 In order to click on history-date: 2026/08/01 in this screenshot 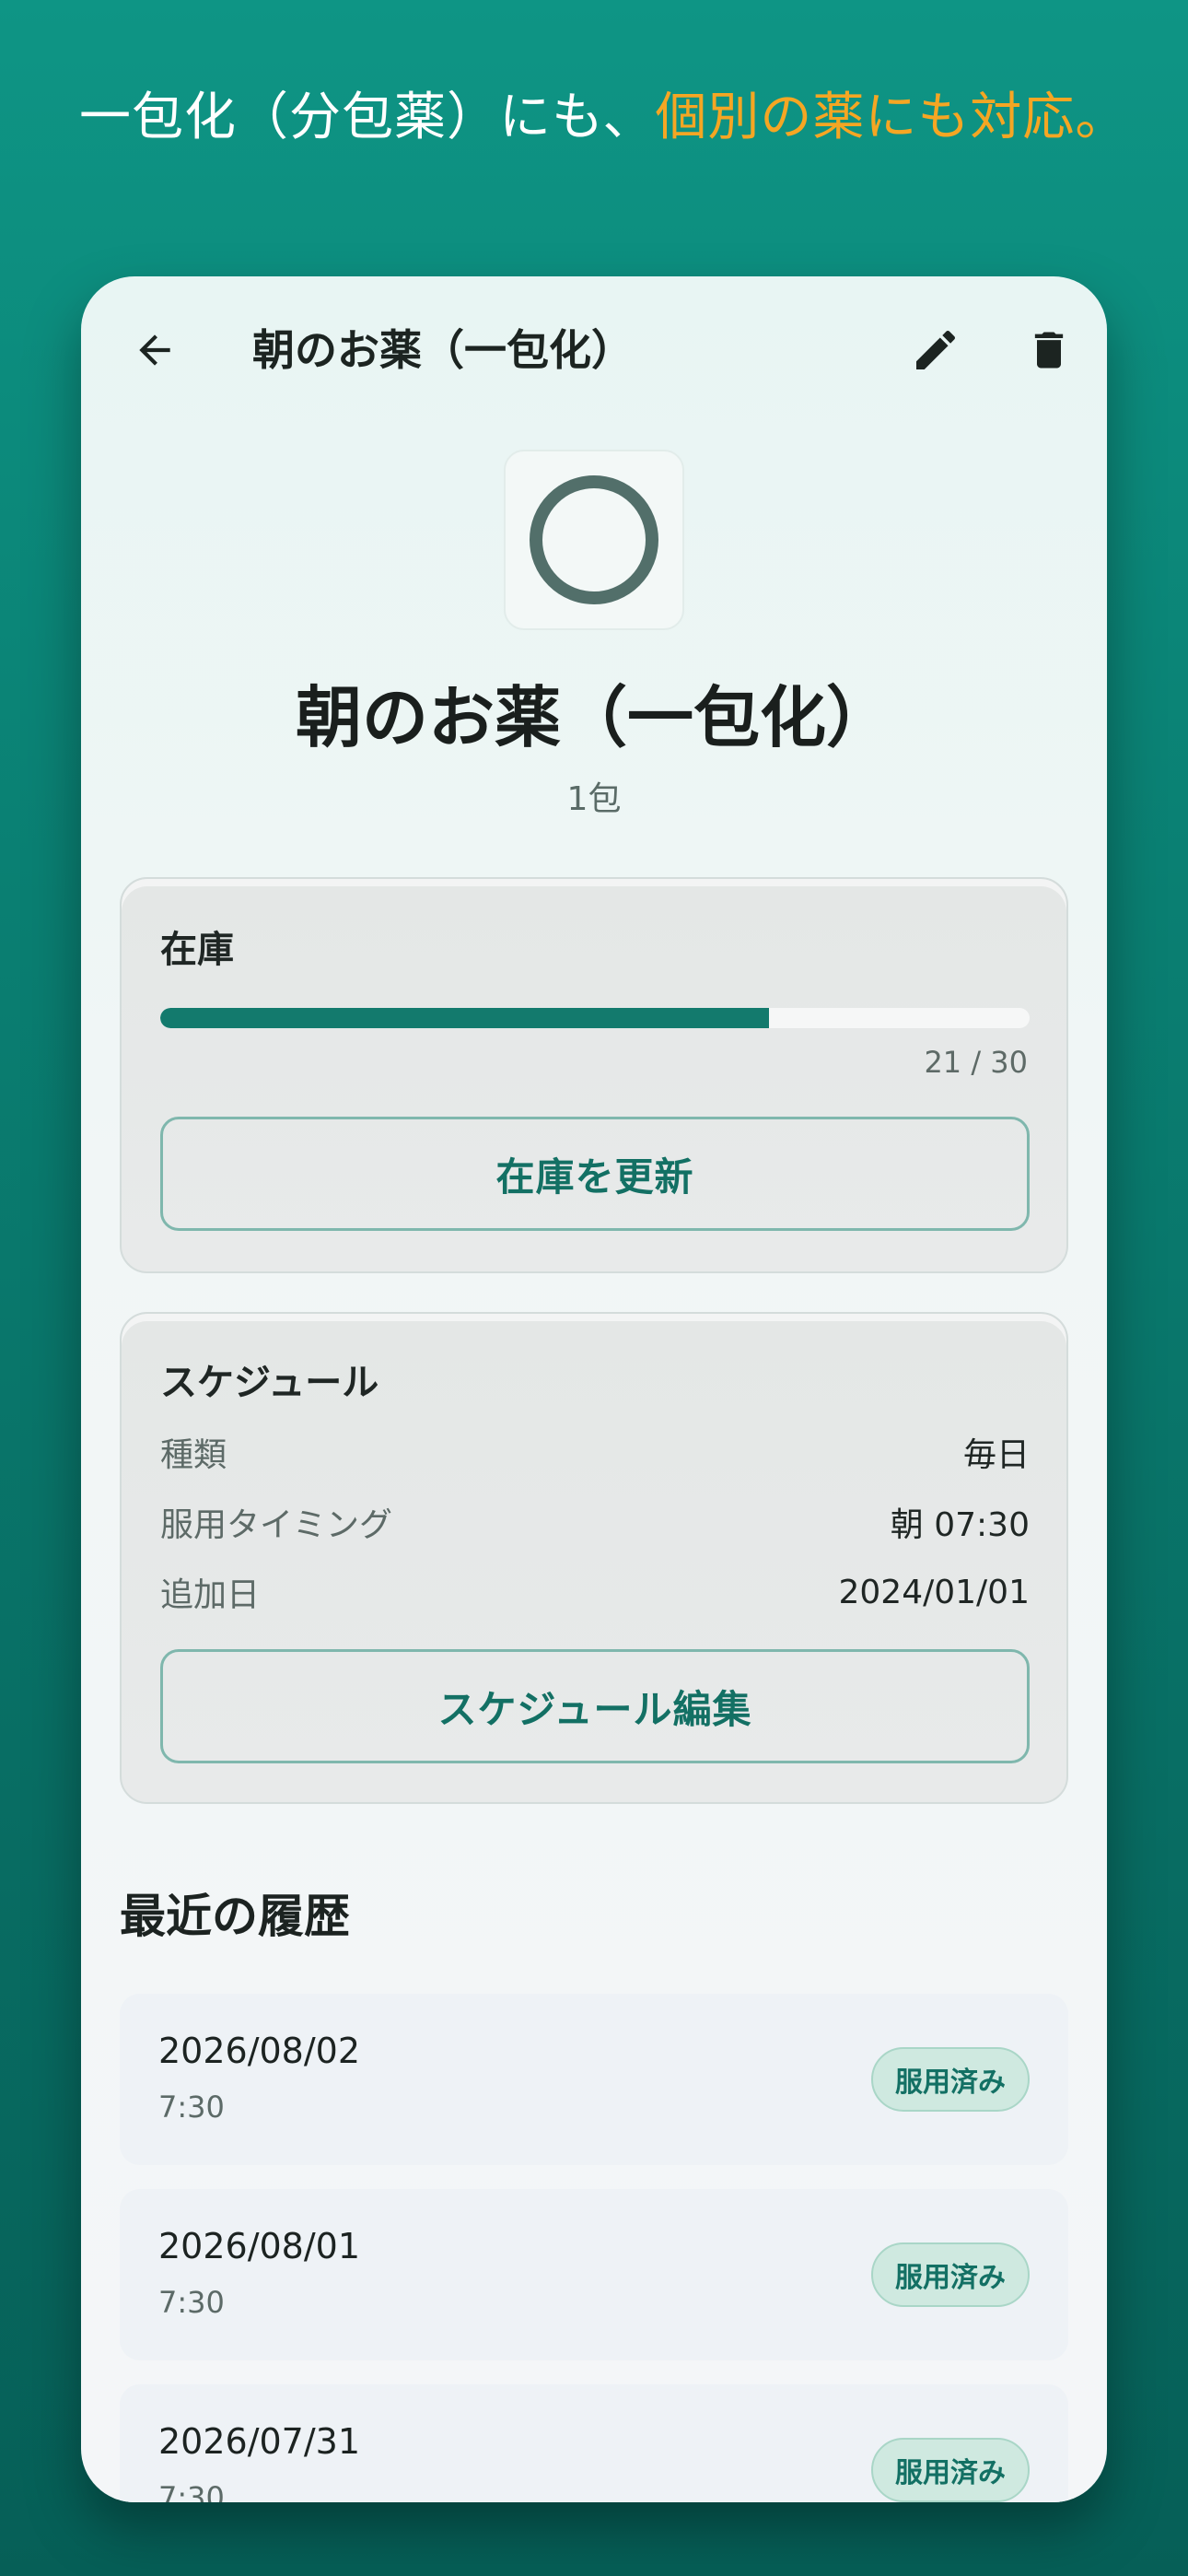, I will do `click(259, 2246)`.